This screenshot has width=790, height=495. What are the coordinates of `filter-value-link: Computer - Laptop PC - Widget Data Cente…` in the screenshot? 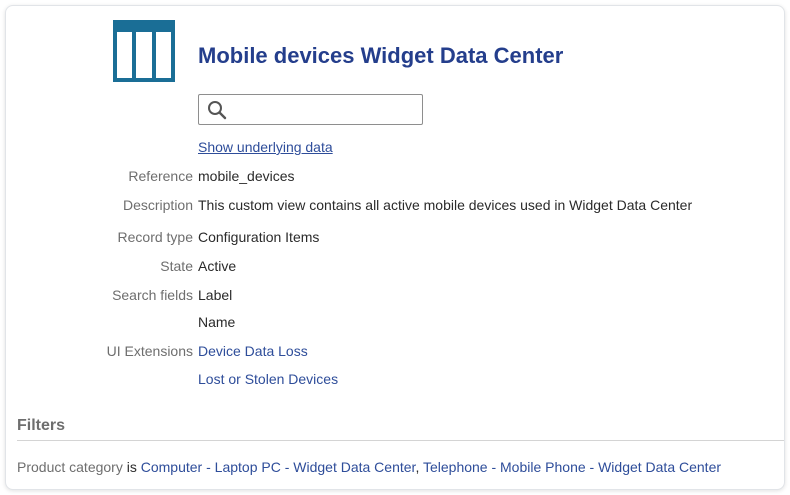 It's located at (278, 467).